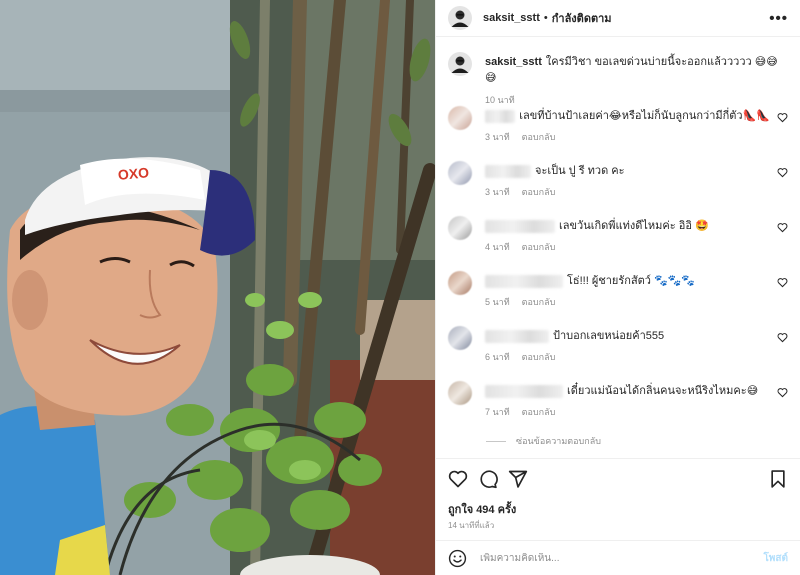  I want to click on comment-text: เลขวันเกิดพี่แท่งดีไหมค่ะ อิอิ 🤩, so click(634, 226).